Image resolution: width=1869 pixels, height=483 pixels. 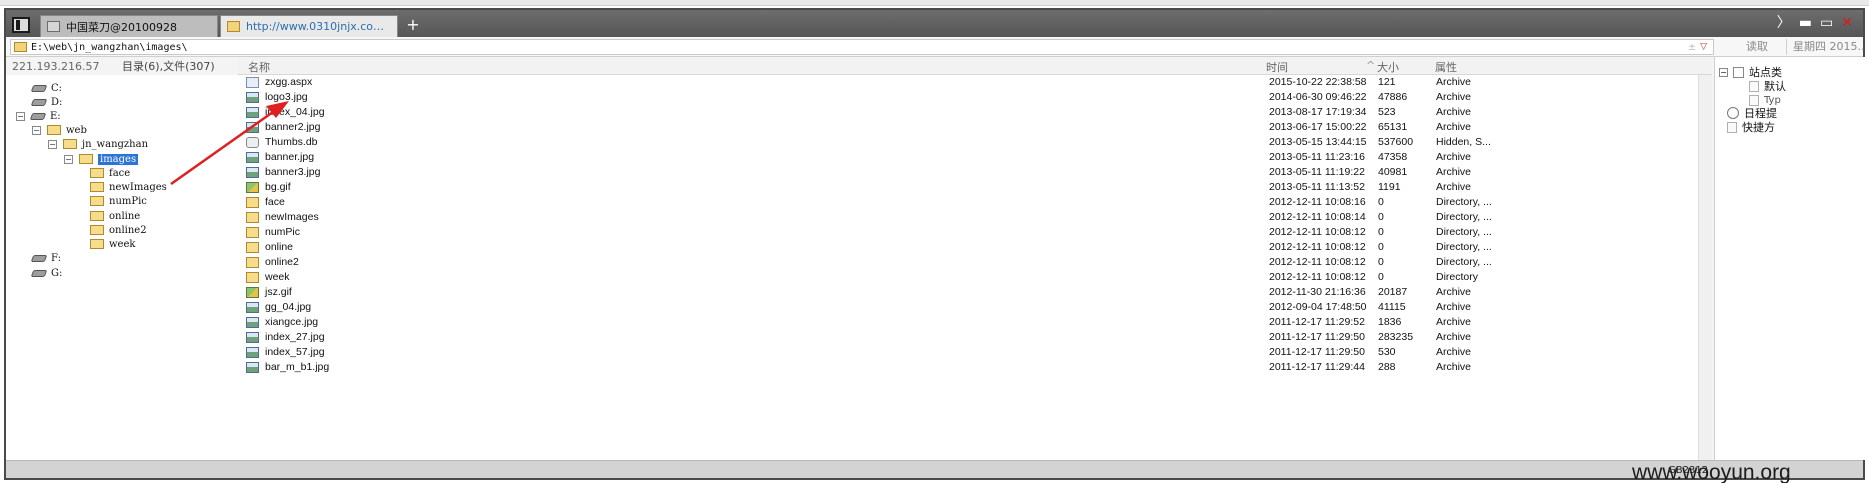 What do you see at coordinates (1387, 112) in the screenshot?
I see `file-size: 523` at bounding box center [1387, 112].